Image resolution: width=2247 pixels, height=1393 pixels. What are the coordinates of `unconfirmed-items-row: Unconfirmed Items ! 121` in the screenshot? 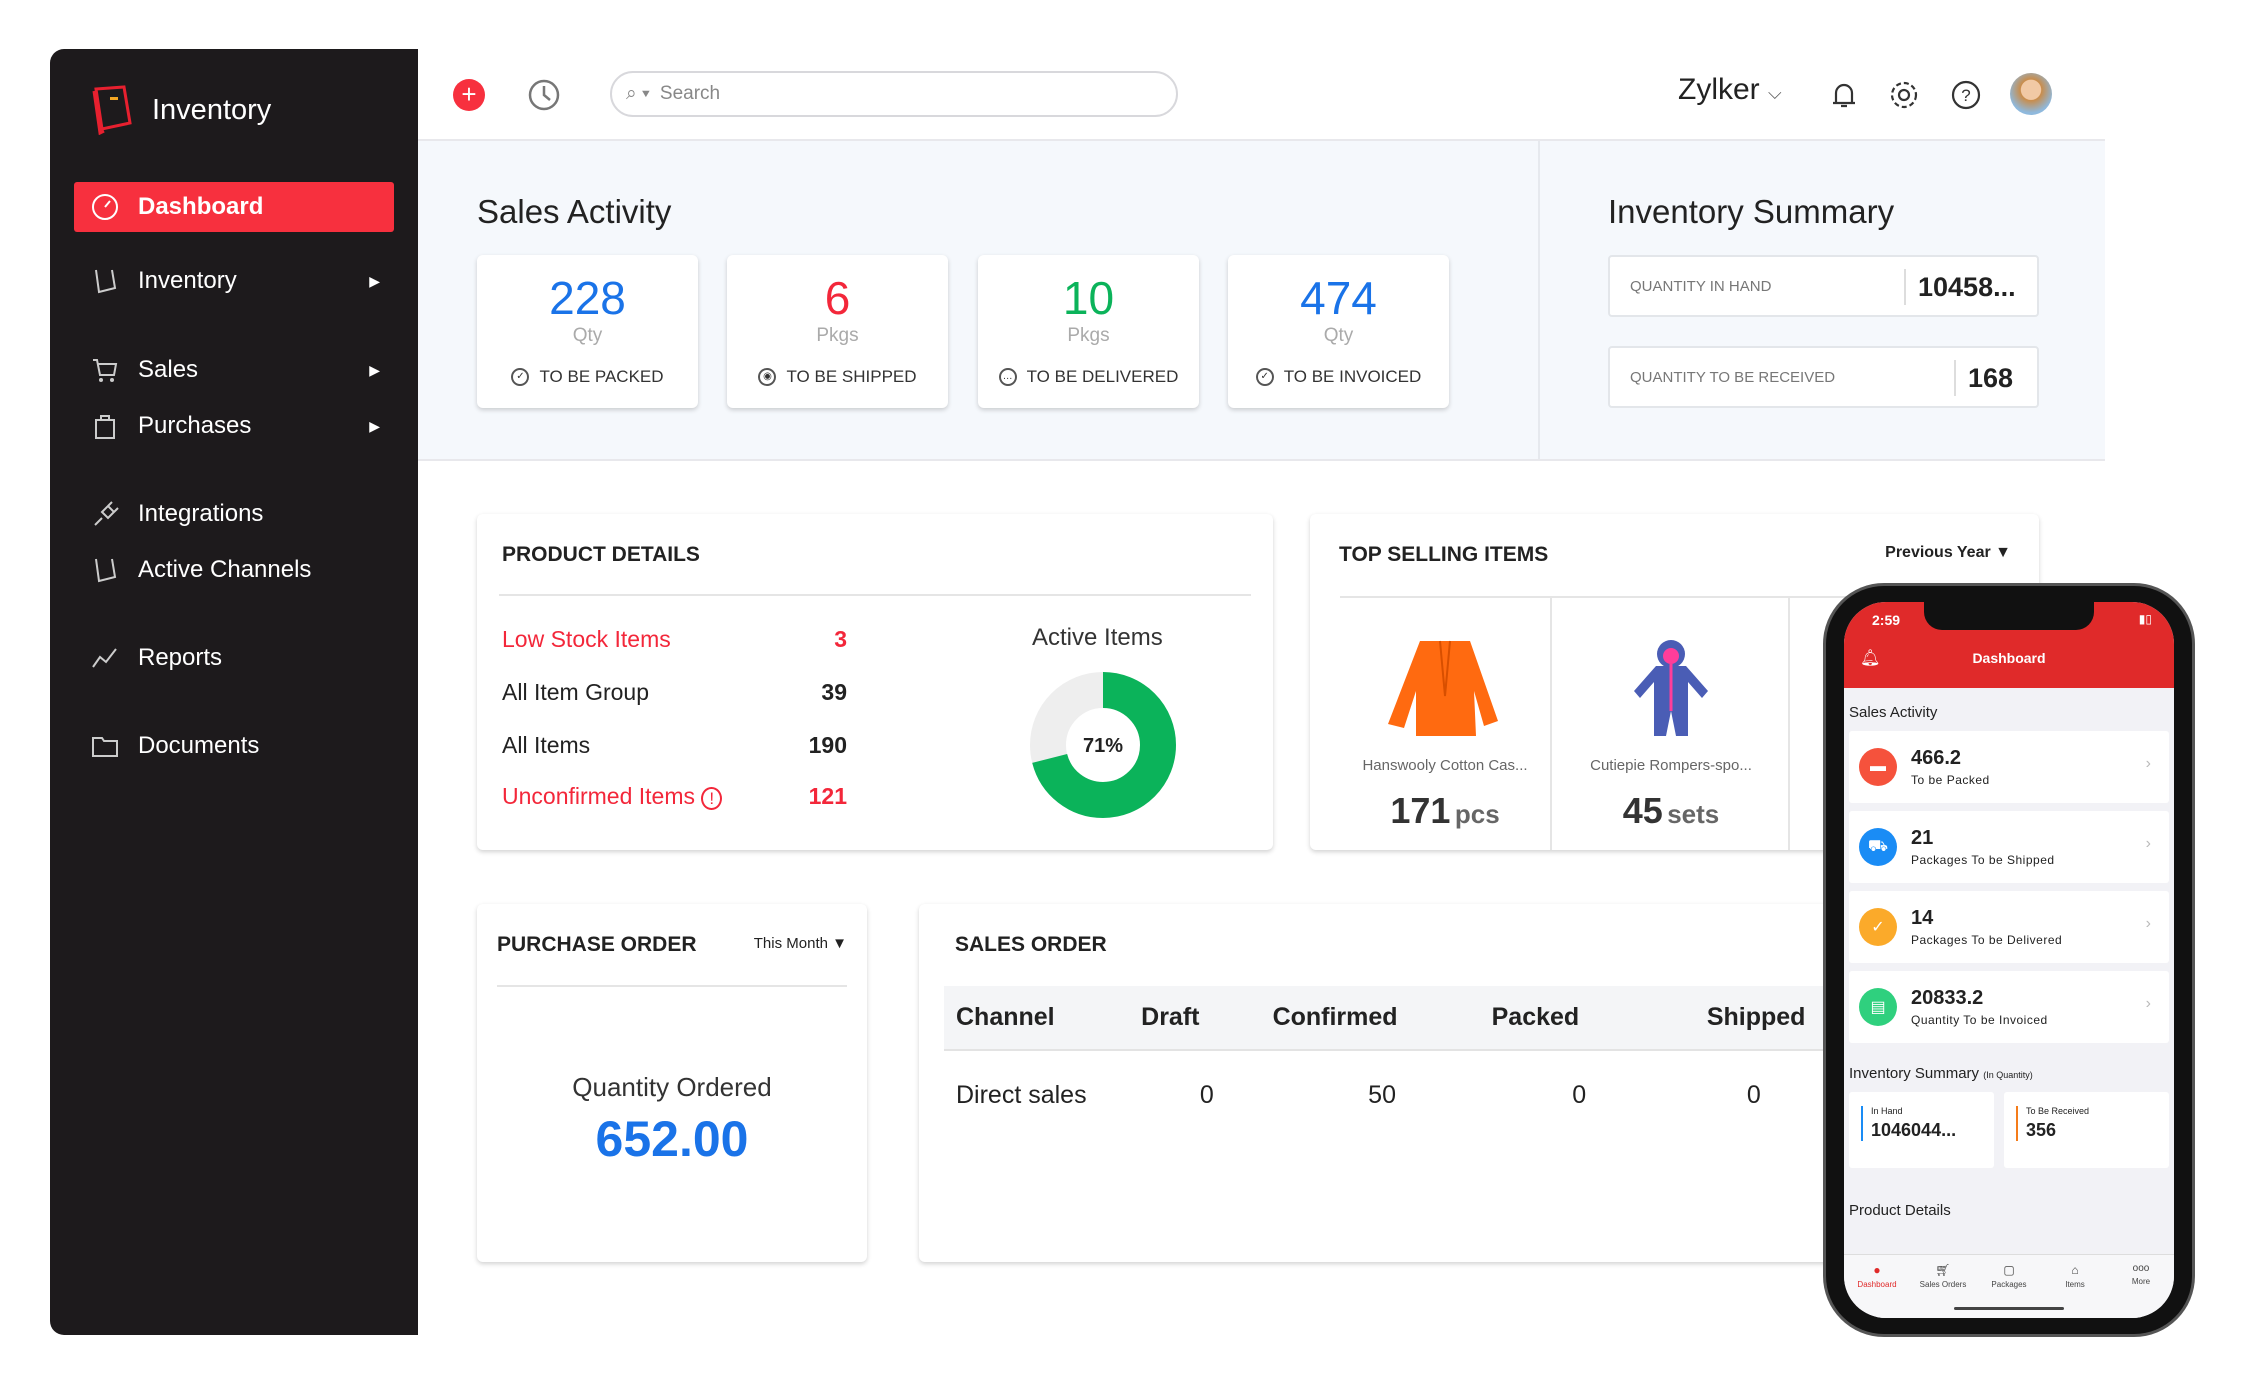 It's located at (674, 796).